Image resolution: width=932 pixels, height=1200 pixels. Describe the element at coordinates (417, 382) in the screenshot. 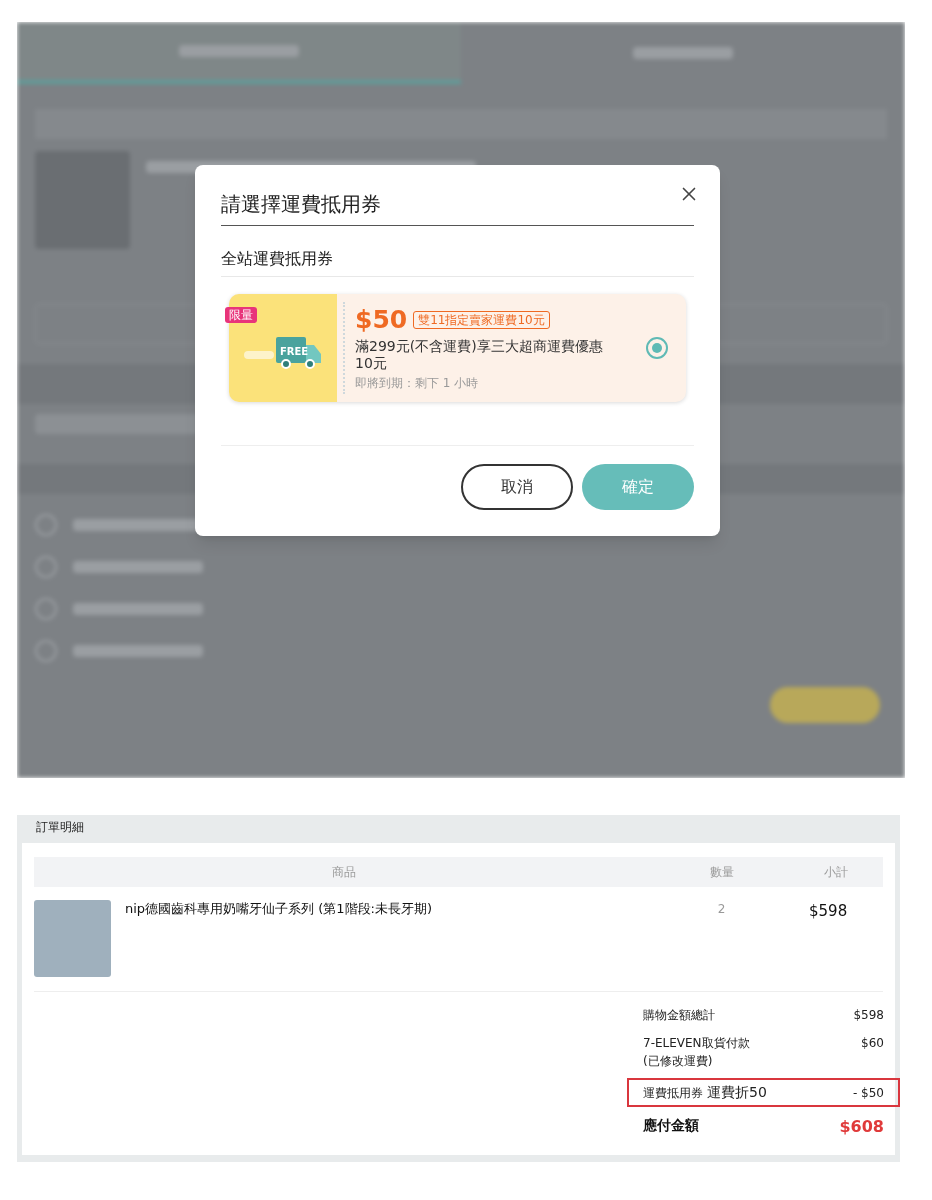

I see `coupon-expiry: 即將到期：剩下 1 小時` at that location.